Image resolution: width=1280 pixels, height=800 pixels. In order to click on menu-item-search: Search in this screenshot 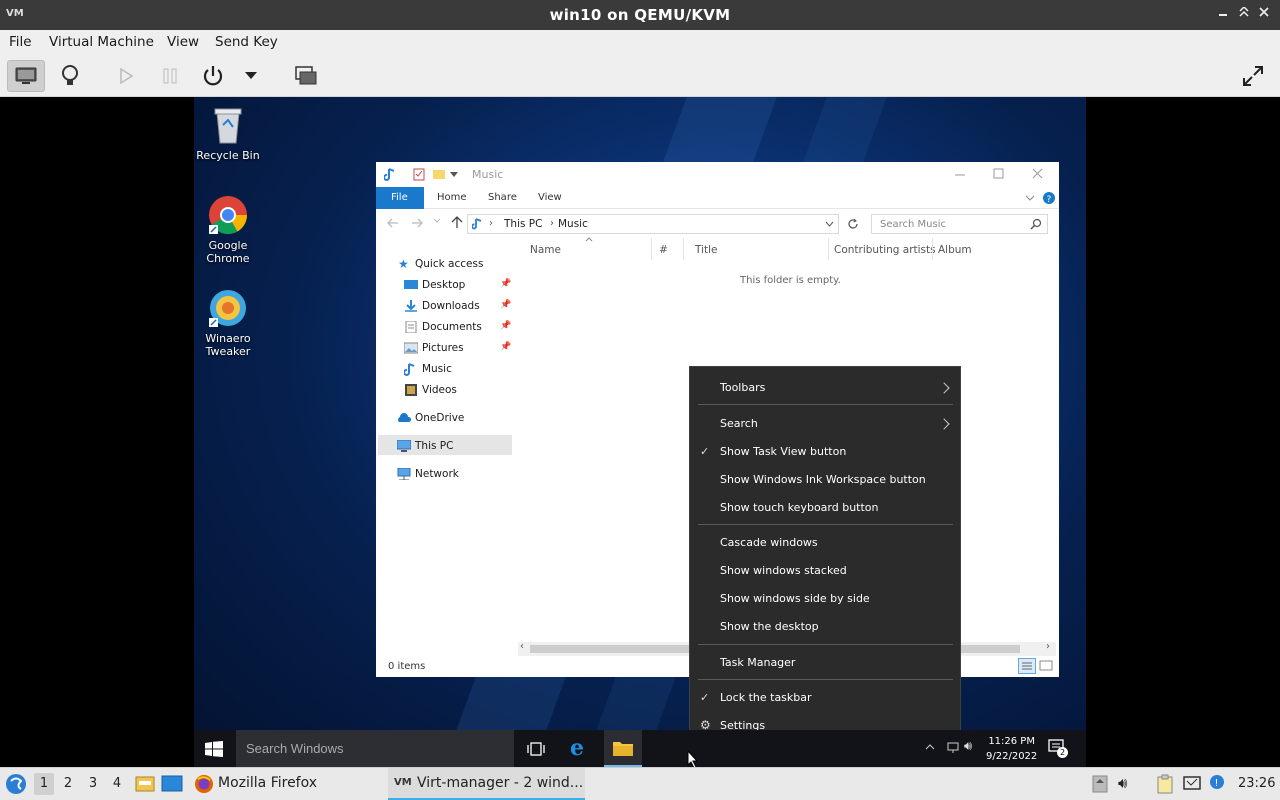, I will do `click(825, 425)`.